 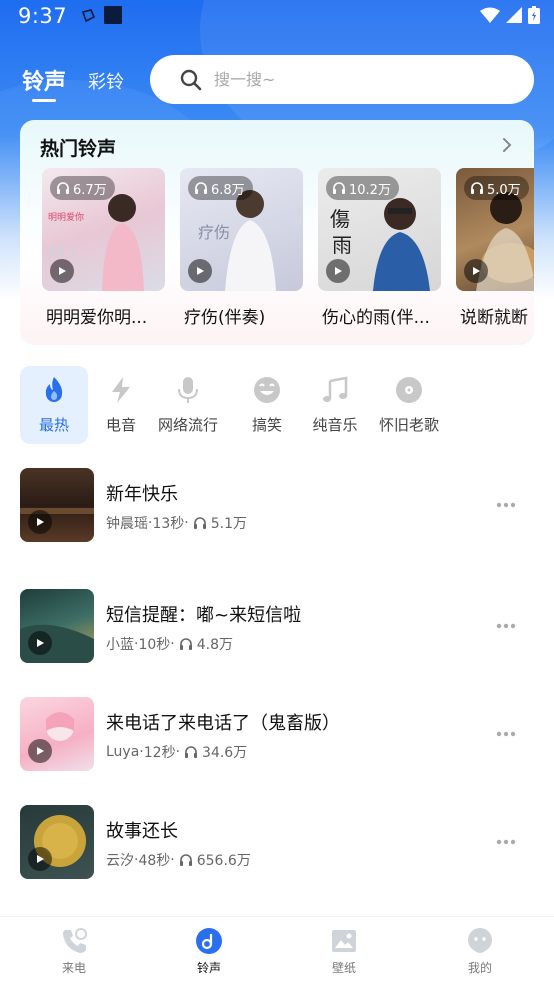 I want to click on song-row: 来电话了来电话了（鬼畜版） Luya · 12秒 · 34.6万, so click(x=277, y=734).